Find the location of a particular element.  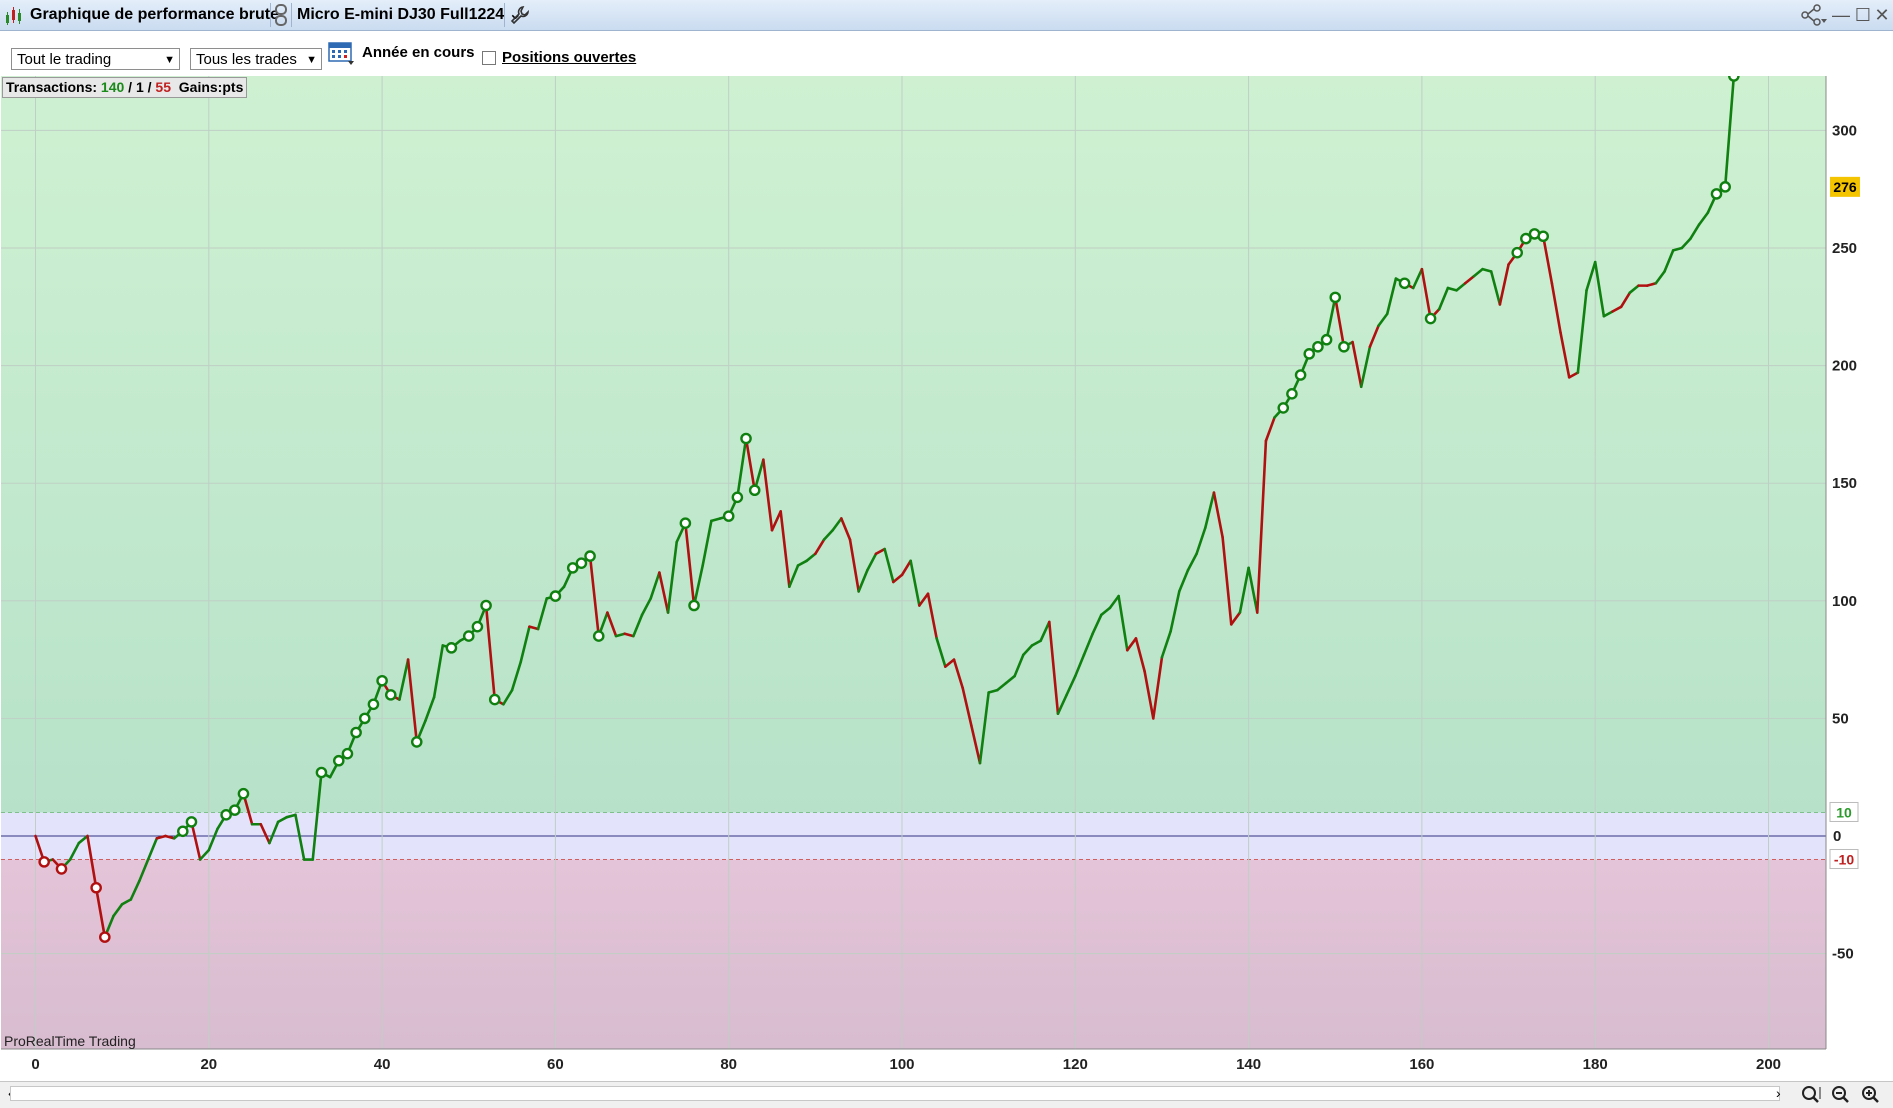

y-tick-label-300: 300 is located at coordinates (1844, 130).